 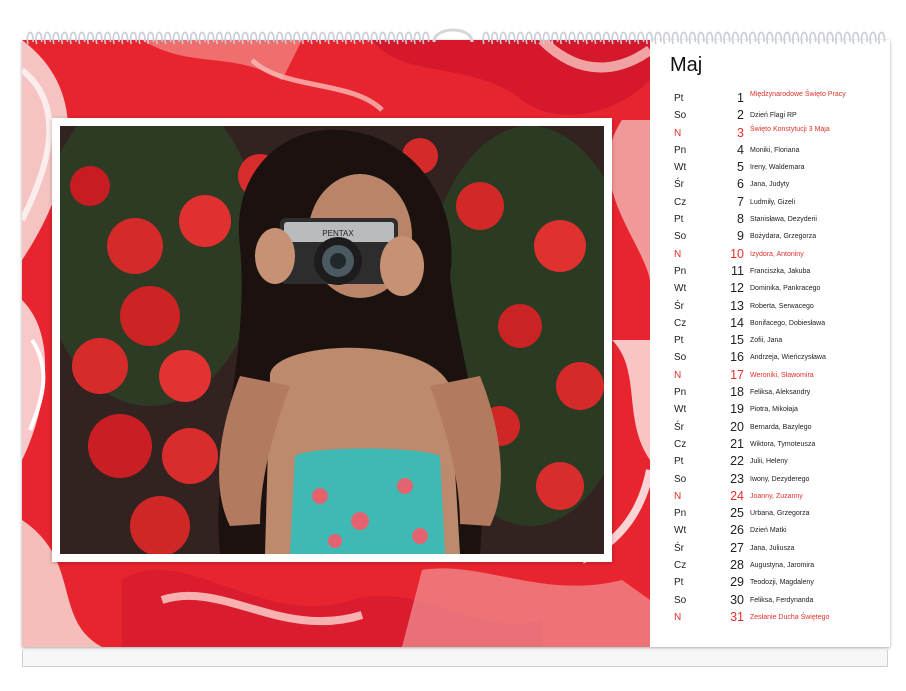 I want to click on day-number: 2, so click(x=740, y=115).